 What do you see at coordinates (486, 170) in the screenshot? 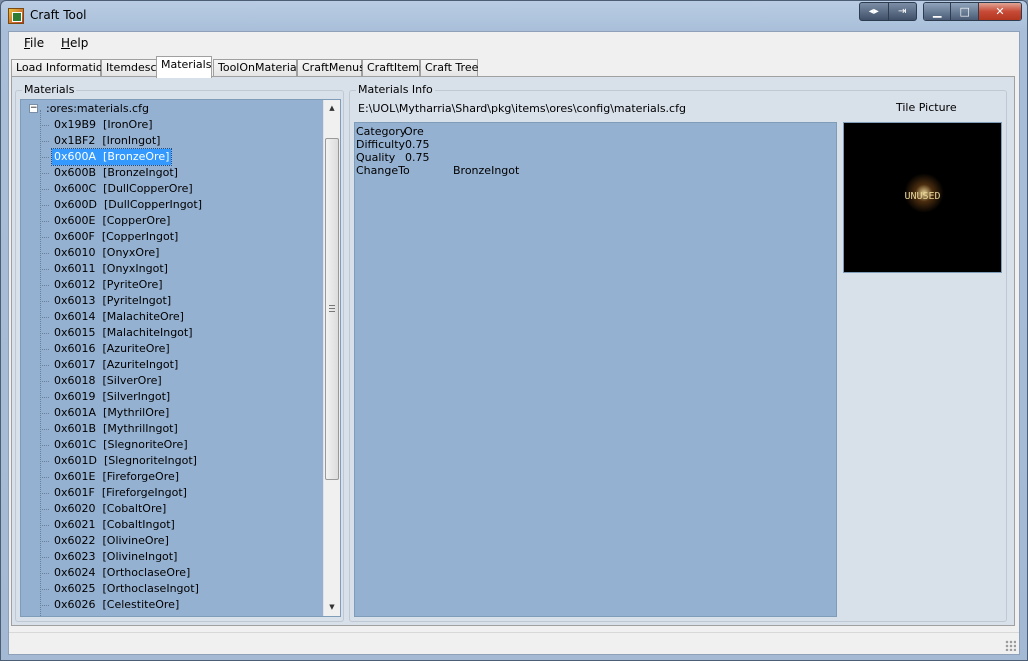
I see `info-value: BronzeIngot` at bounding box center [486, 170].